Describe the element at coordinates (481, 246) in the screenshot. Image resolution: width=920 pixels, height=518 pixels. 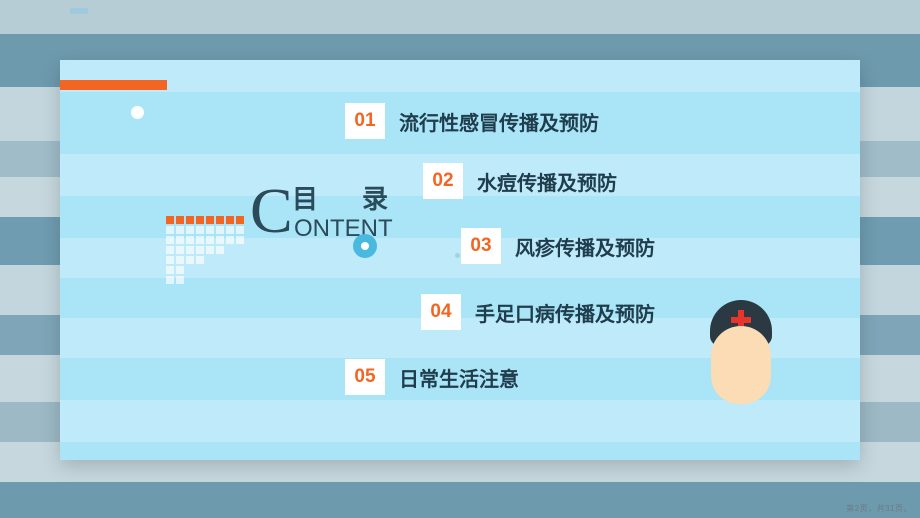
I see `item-number: 03` at that location.